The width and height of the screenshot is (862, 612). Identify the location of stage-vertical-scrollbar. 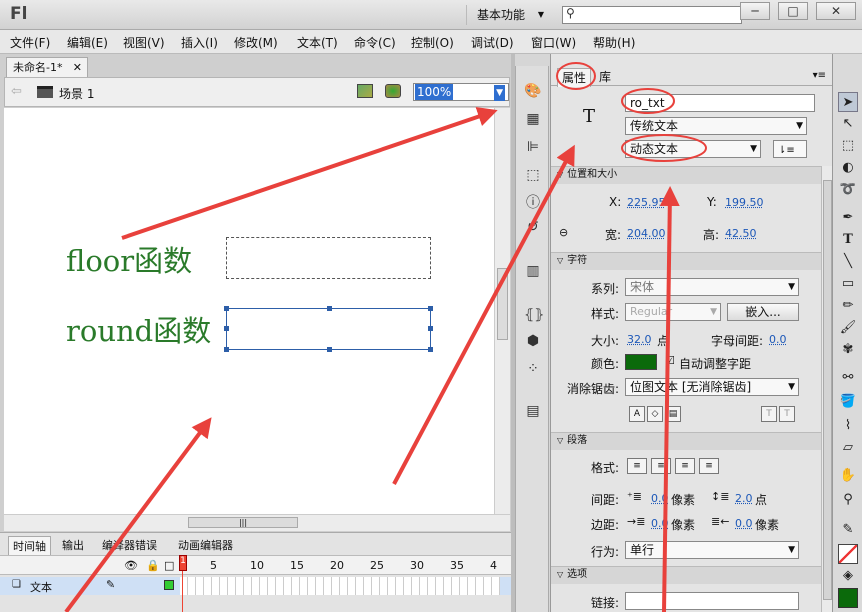
(502, 311).